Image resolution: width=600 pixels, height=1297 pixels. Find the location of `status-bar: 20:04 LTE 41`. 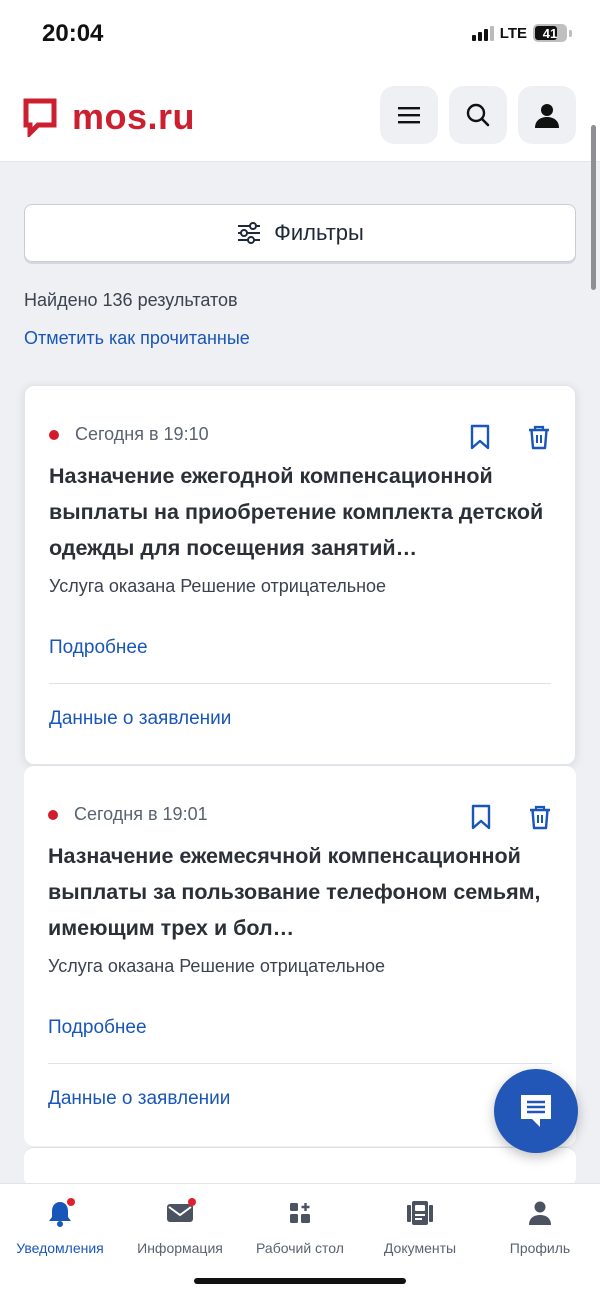

status-bar: 20:04 LTE 41 is located at coordinates (300, 34).